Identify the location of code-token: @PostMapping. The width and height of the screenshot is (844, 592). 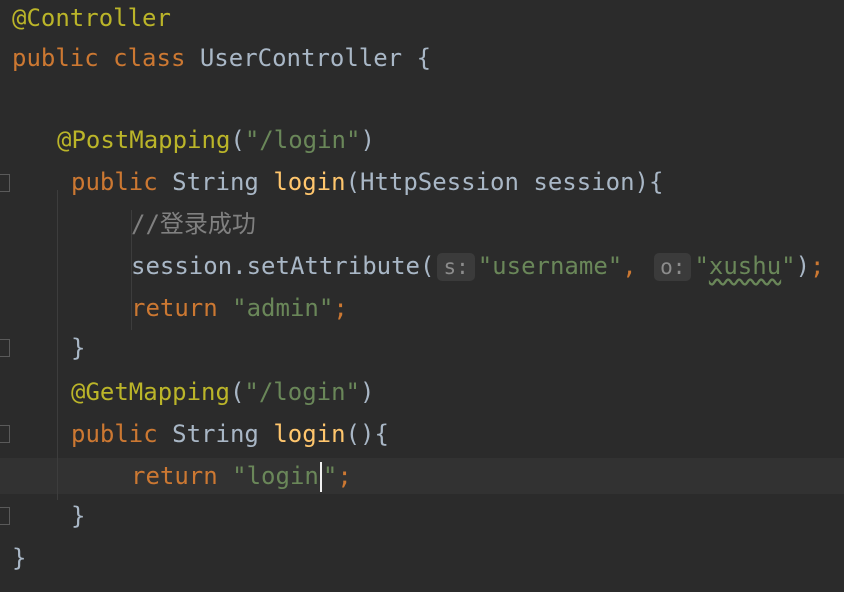
(144, 140).